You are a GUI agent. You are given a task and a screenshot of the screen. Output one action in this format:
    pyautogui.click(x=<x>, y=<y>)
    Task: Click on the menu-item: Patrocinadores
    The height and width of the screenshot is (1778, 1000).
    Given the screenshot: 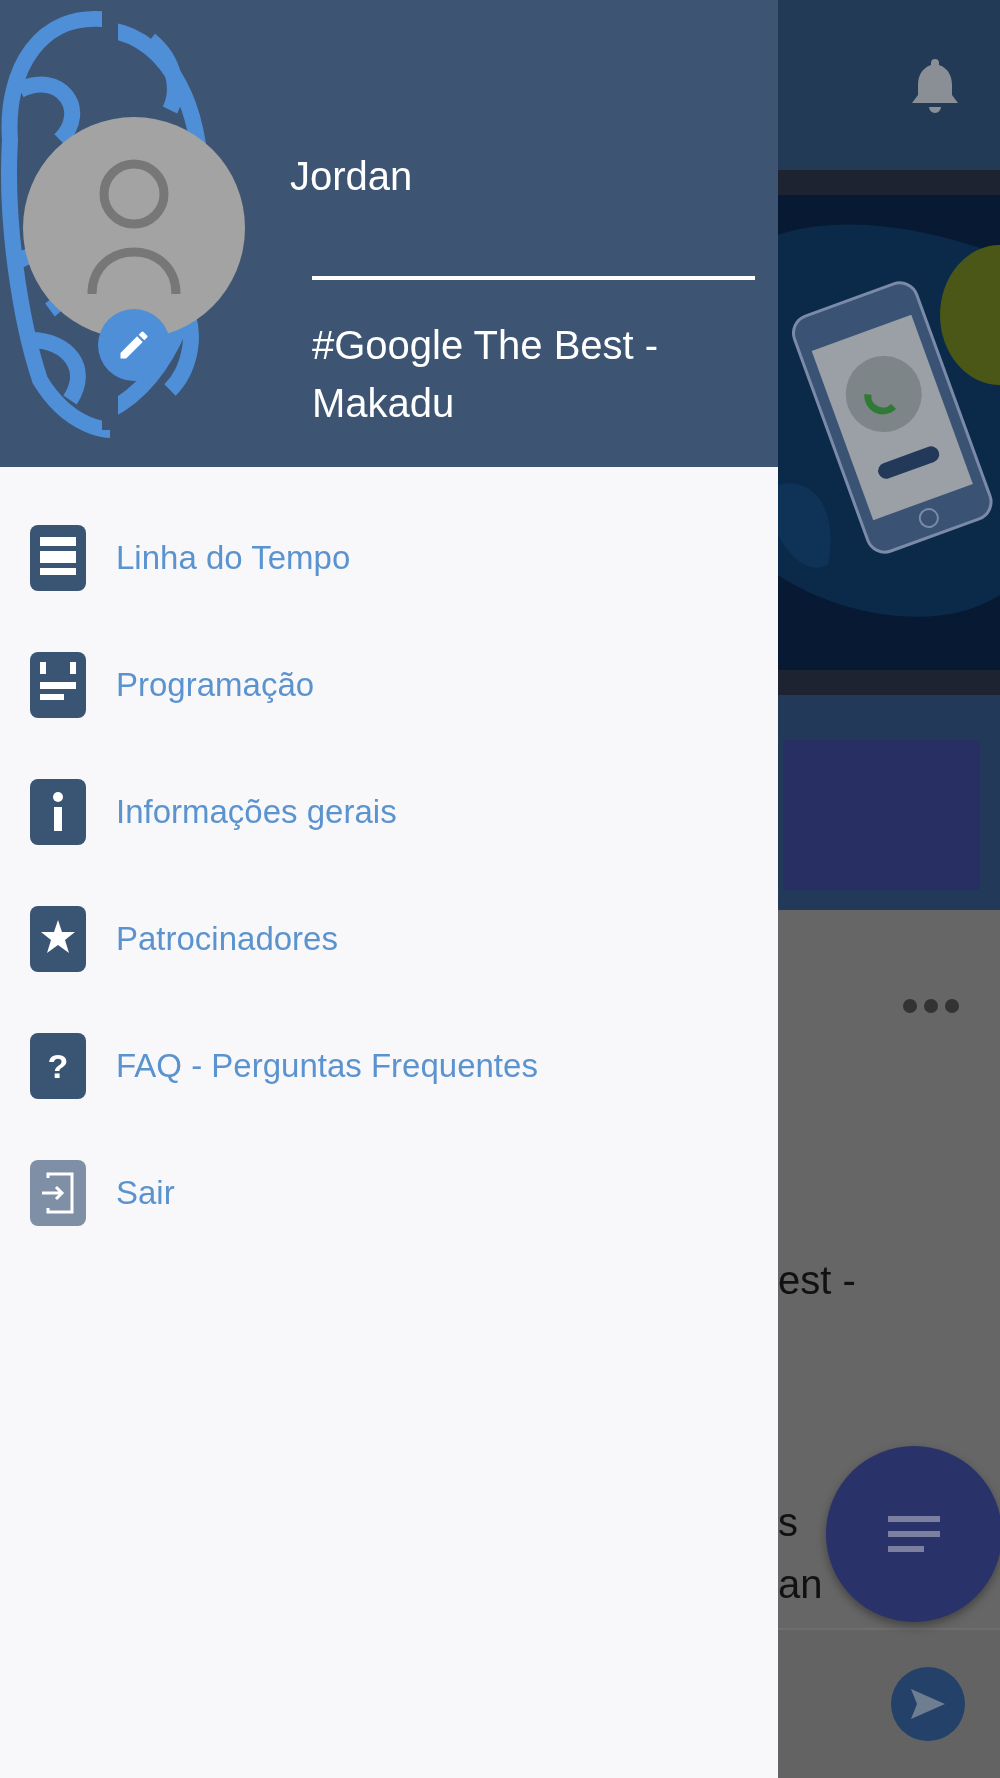 What is the action you would take?
    pyautogui.click(x=227, y=938)
    